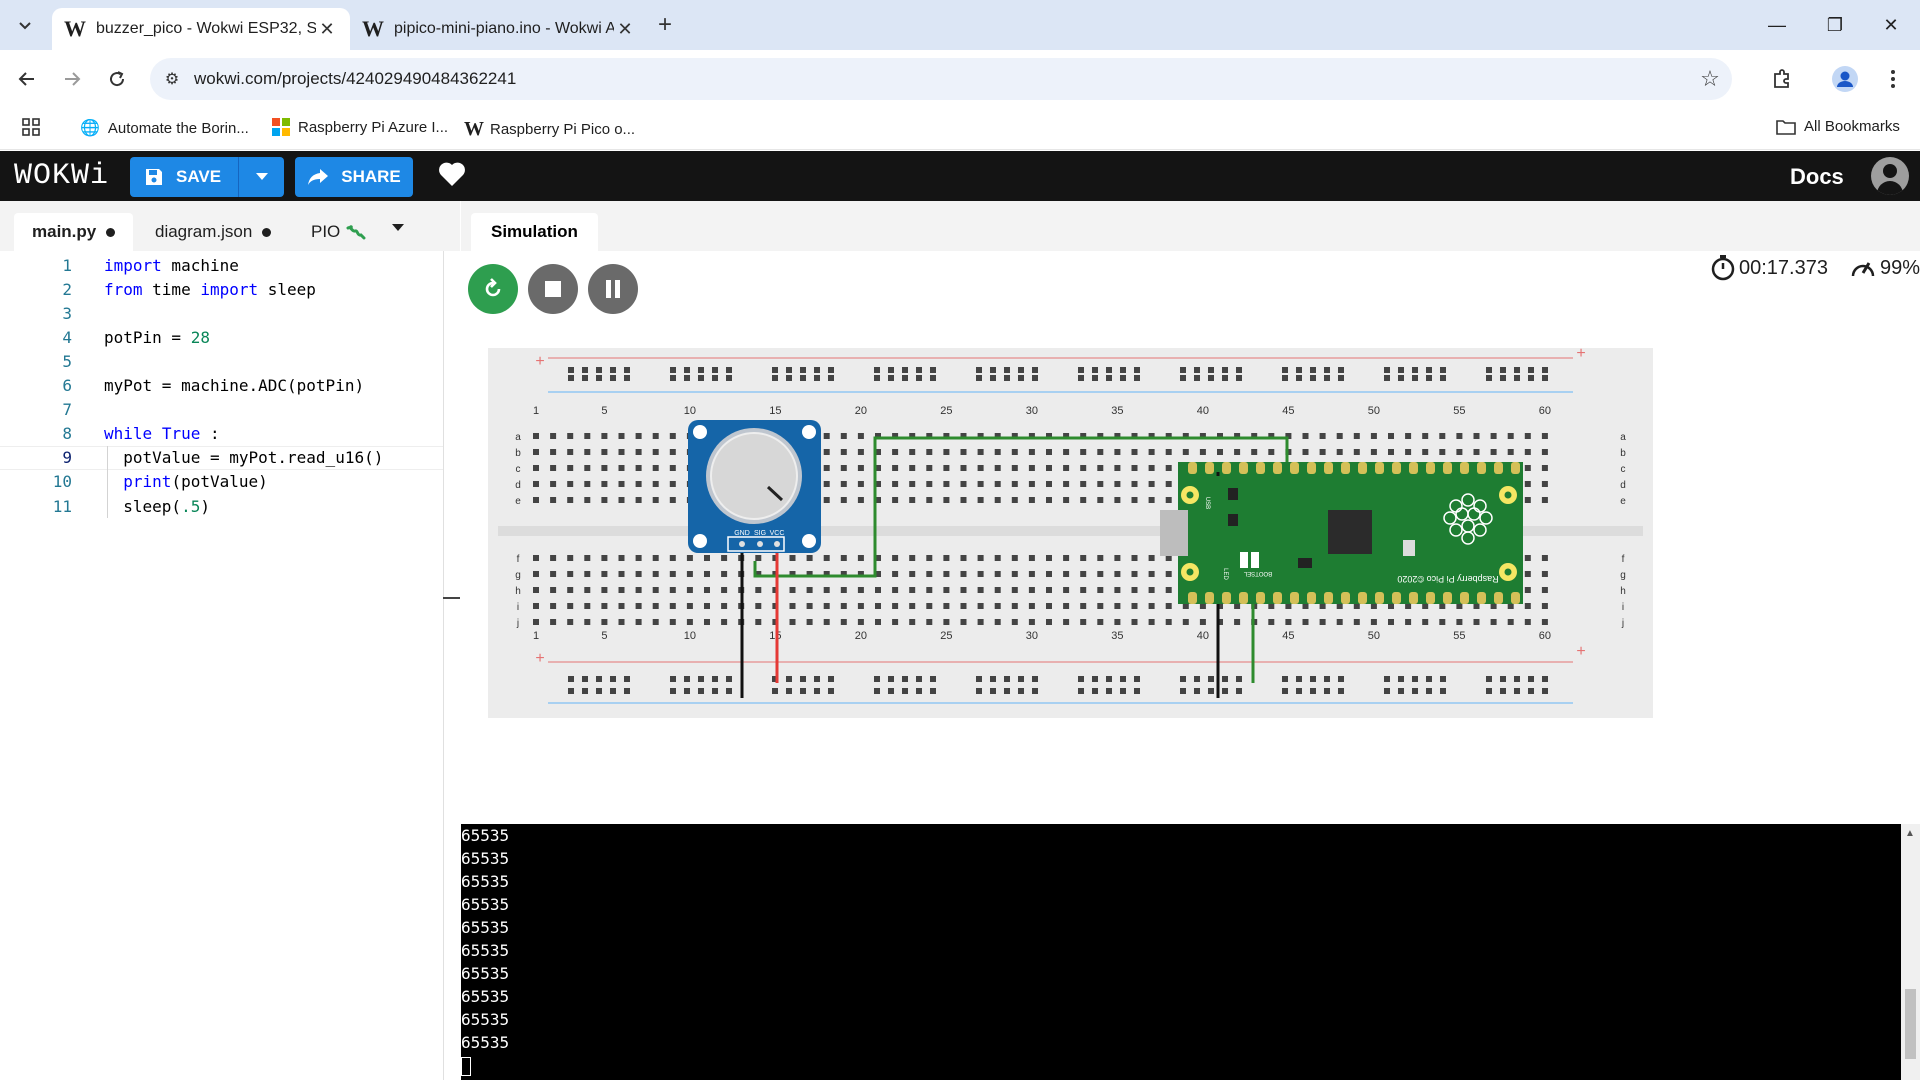  Describe the element at coordinates (499, 29) in the screenshot. I see `browser-tab: W pipico-mini-piano.ino - Wokwi Ard ✕` at that location.